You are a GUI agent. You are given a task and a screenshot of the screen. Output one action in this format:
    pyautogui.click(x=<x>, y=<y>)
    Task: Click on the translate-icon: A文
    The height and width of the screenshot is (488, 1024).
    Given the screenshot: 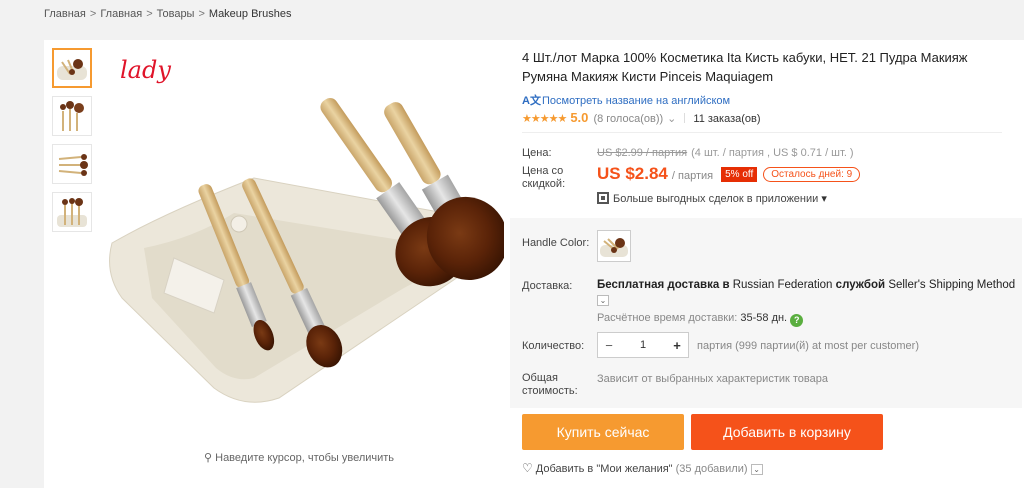 What is the action you would take?
    pyautogui.click(x=531, y=101)
    